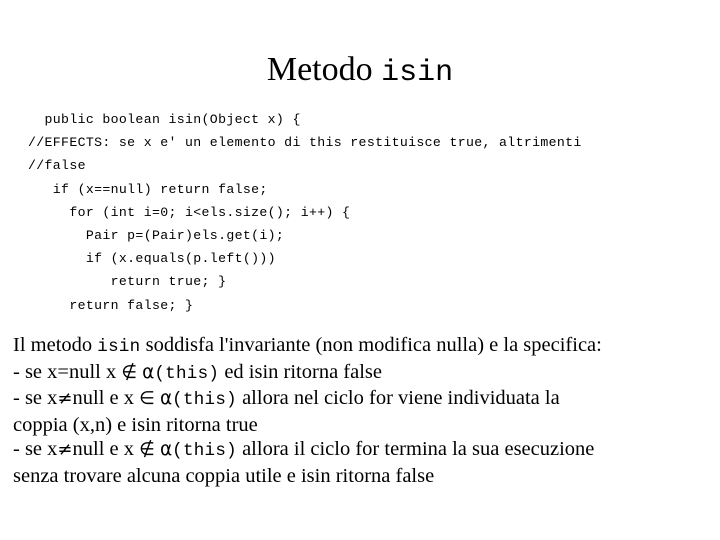 Image resolution: width=720 pixels, height=540 pixels. Describe the element at coordinates (135, 424) in the screenshot. I see `prose-run-serif: coppia (x,n) e isin ritorna true` at that location.